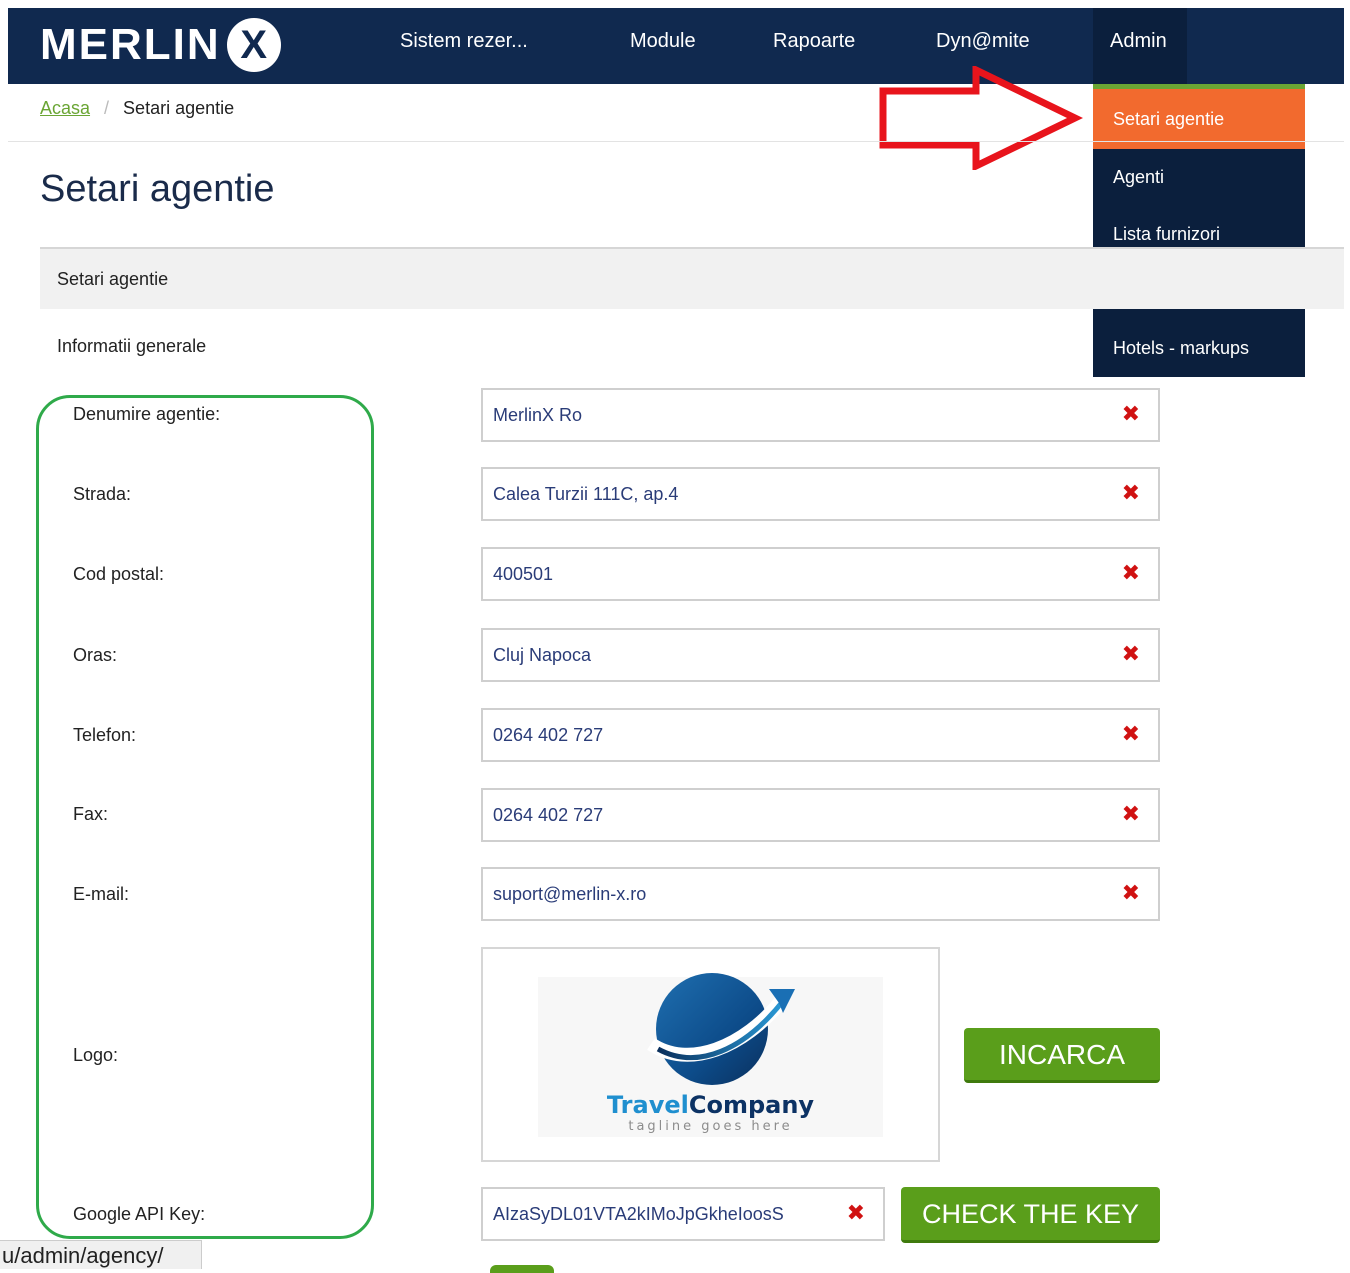  What do you see at coordinates (1030, 1215) in the screenshot?
I see `check-the-key-button: CHECK THE KEY` at bounding box center [1030, 1215].